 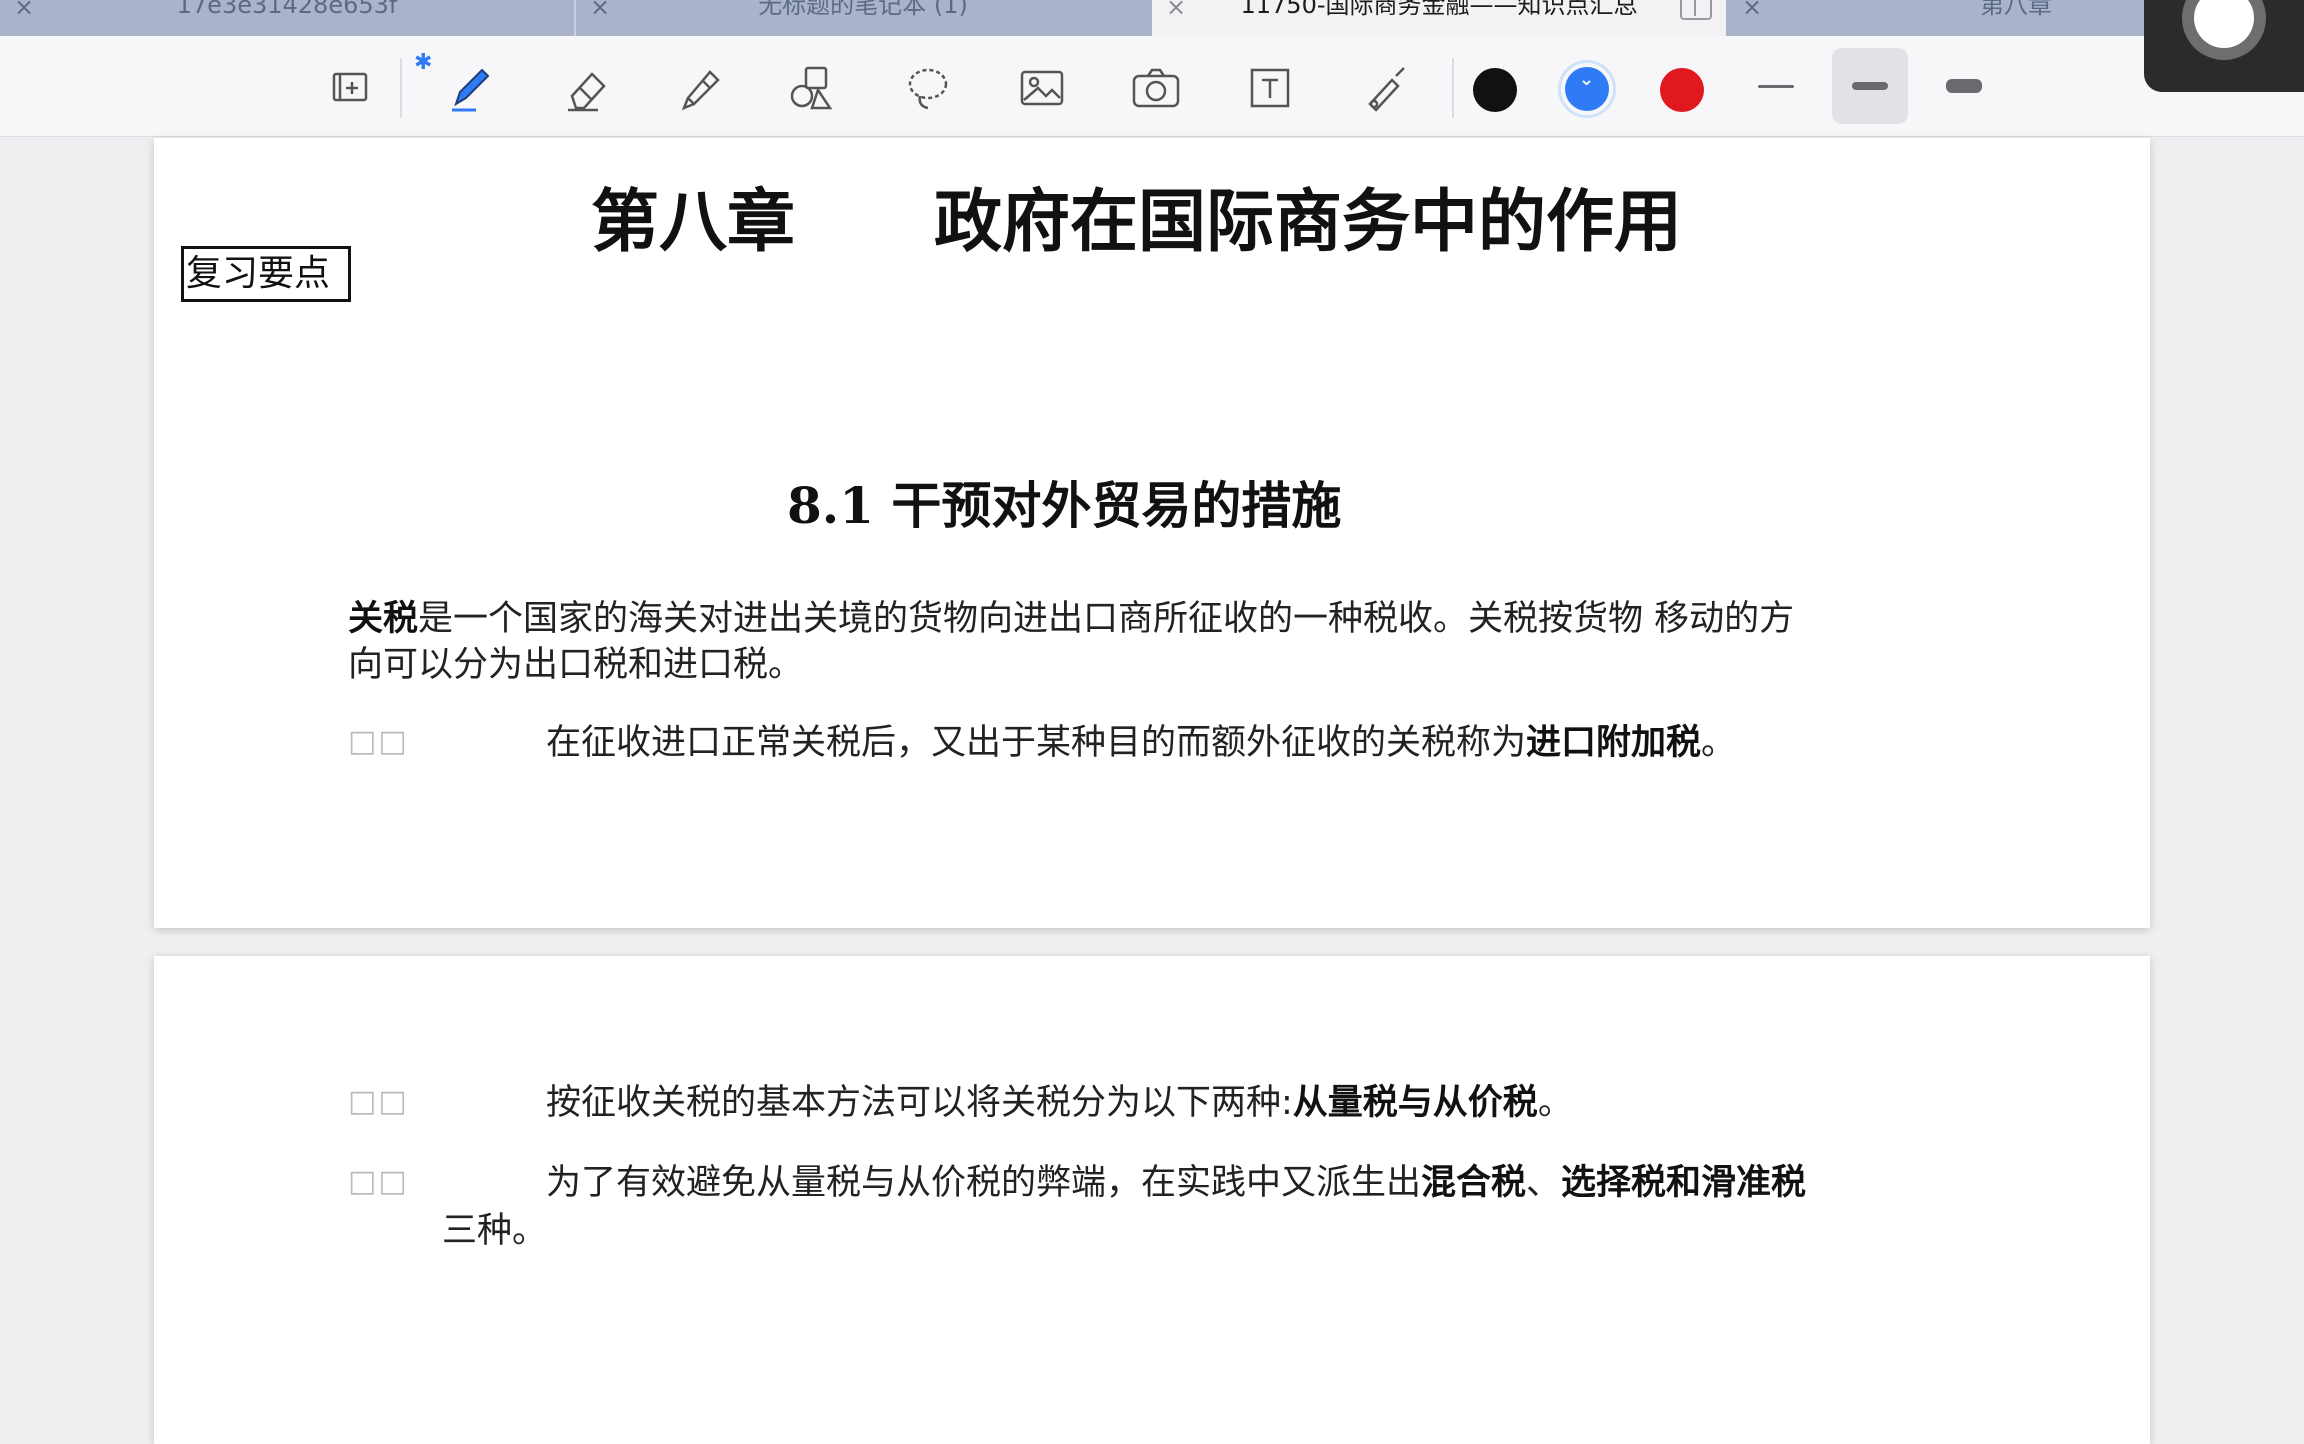 What do you see at coordinates (1684, 1183) in the screenshot?
I see `bold-term: 选择税和滑准税` at bounding box center [1684, 1183].